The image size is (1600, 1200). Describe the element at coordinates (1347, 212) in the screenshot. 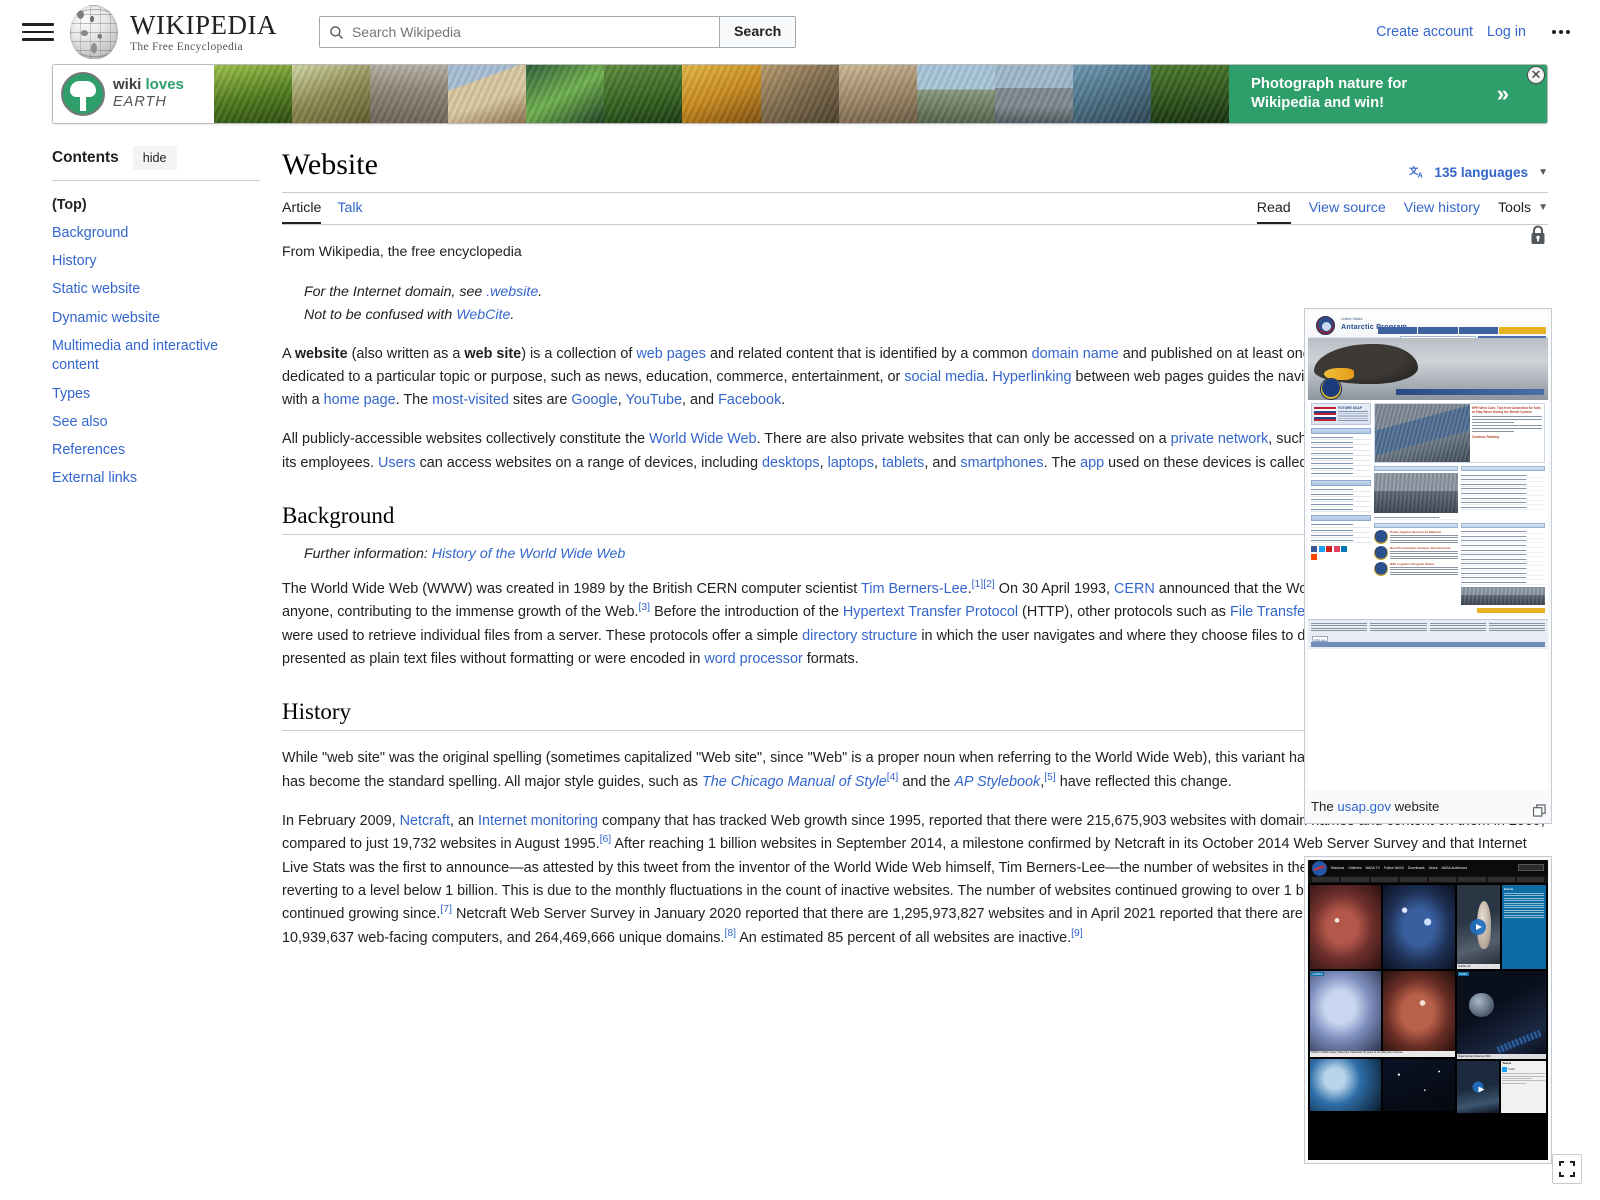

I see `tab-view-source: View source` at that location.